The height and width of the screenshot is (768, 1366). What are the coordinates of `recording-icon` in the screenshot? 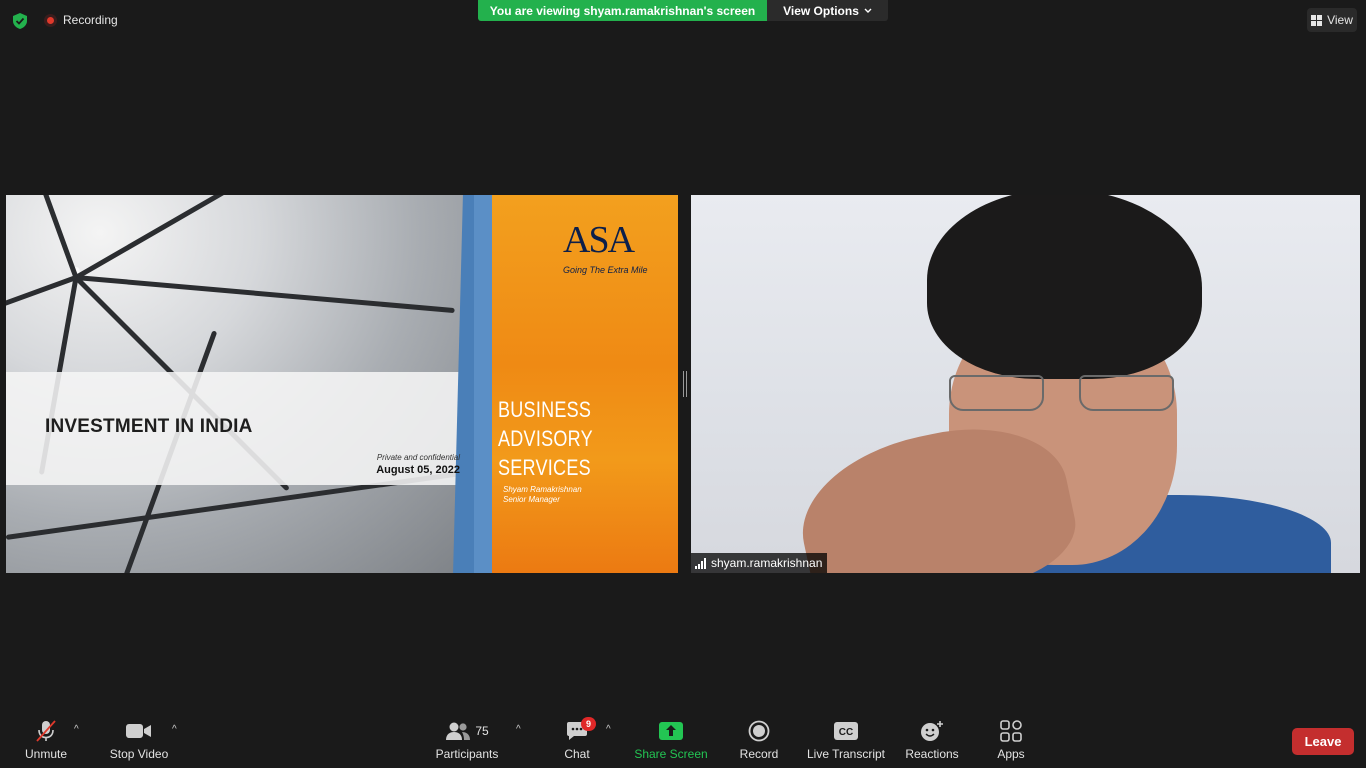 It's located at (50, 20).